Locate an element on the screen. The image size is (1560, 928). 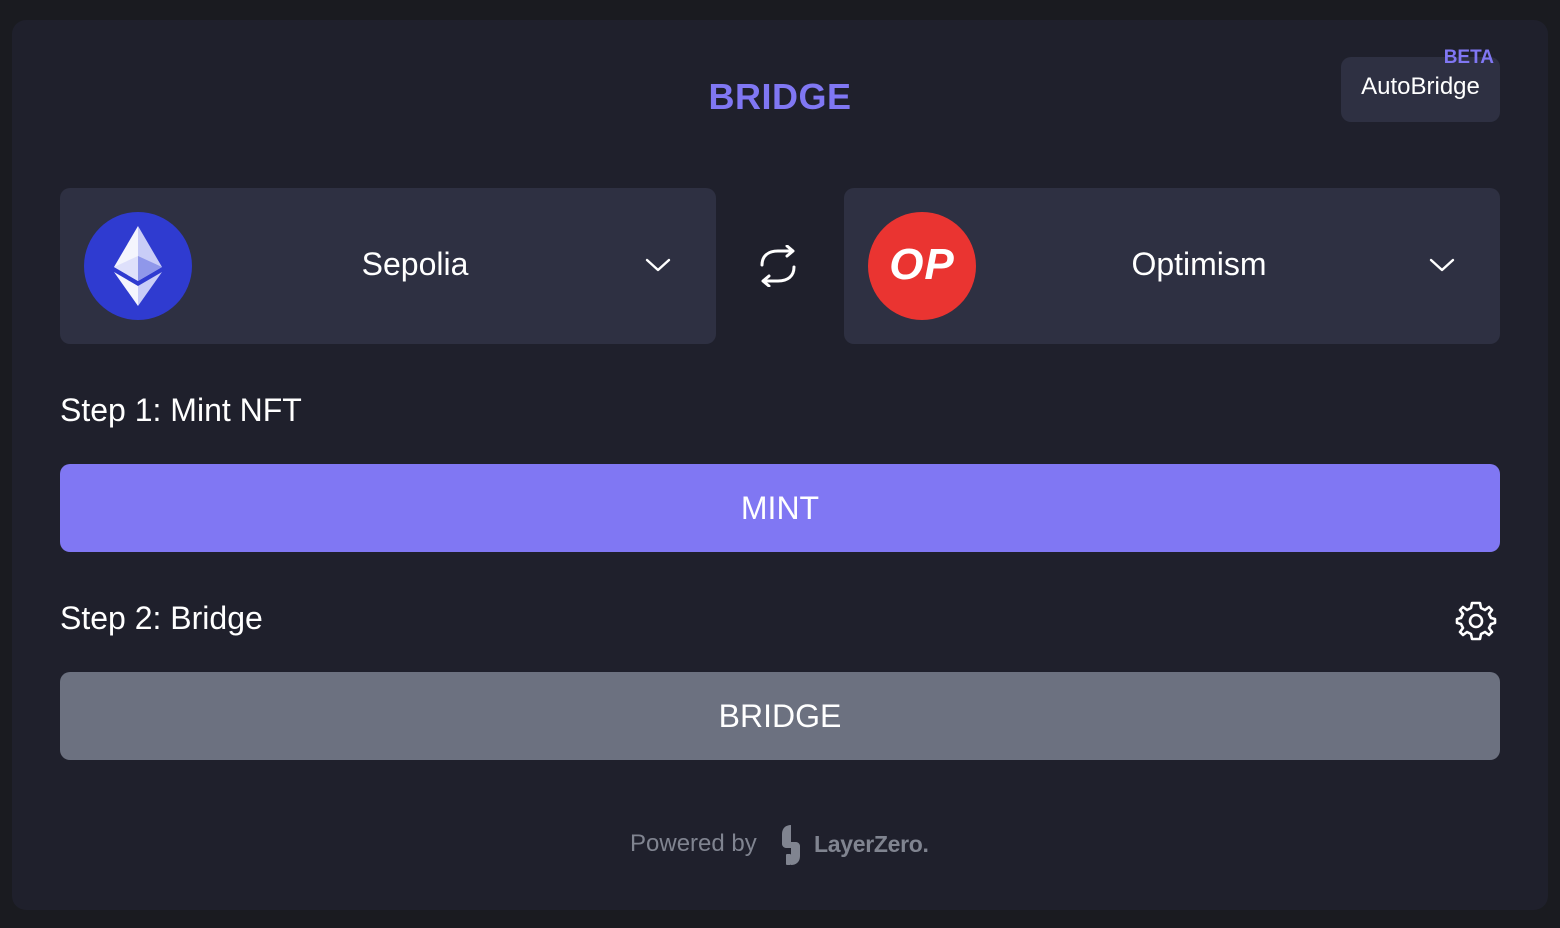
step2-label: Step 2: Bridge is located at coordinates (161, 618).